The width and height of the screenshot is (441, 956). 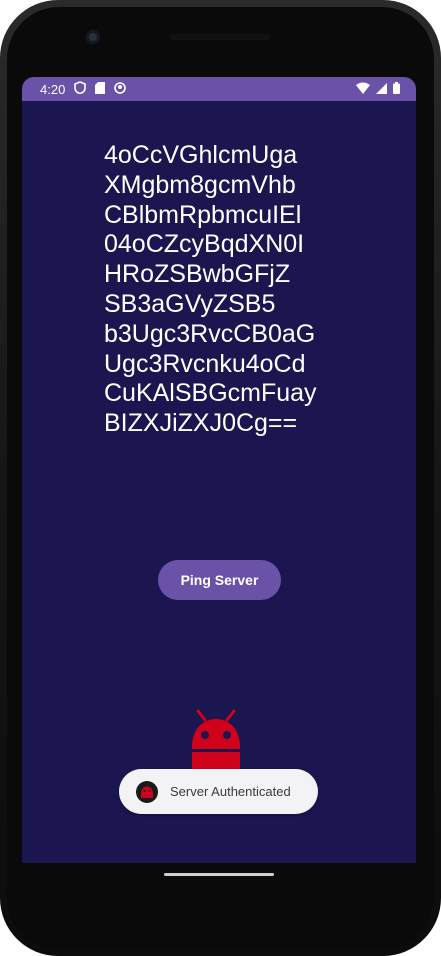 What do you see at coordinates (363, 89) in the screenshot?
I see `wifi-icon` at bounding box center [363, 89].